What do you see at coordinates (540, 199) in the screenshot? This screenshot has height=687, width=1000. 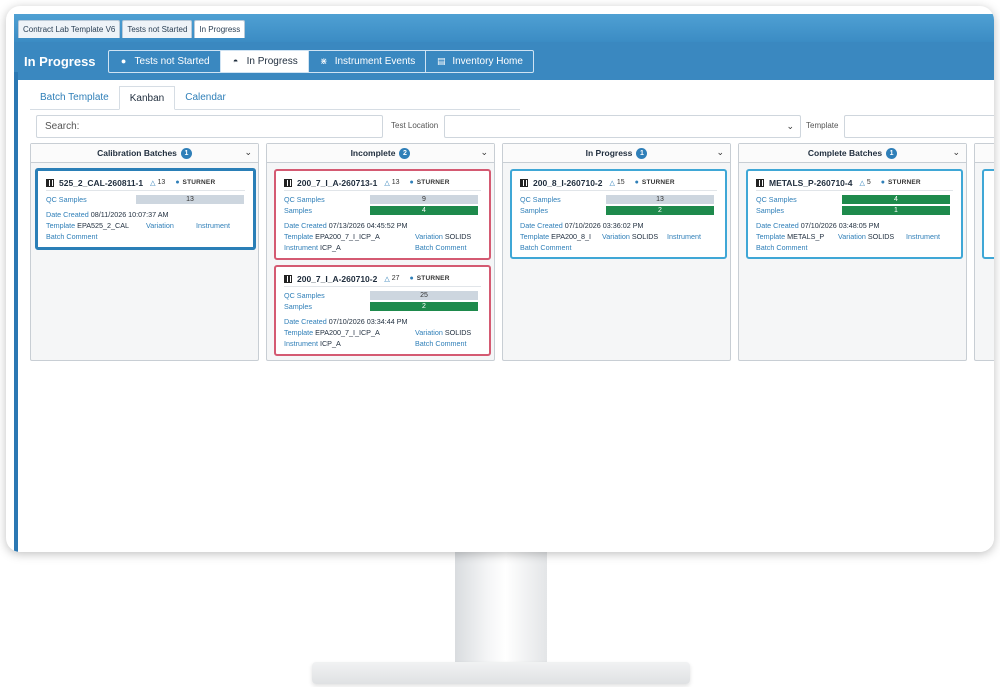 I see `qc-samples-label: QC Samples` at bounding box center [540, 199].